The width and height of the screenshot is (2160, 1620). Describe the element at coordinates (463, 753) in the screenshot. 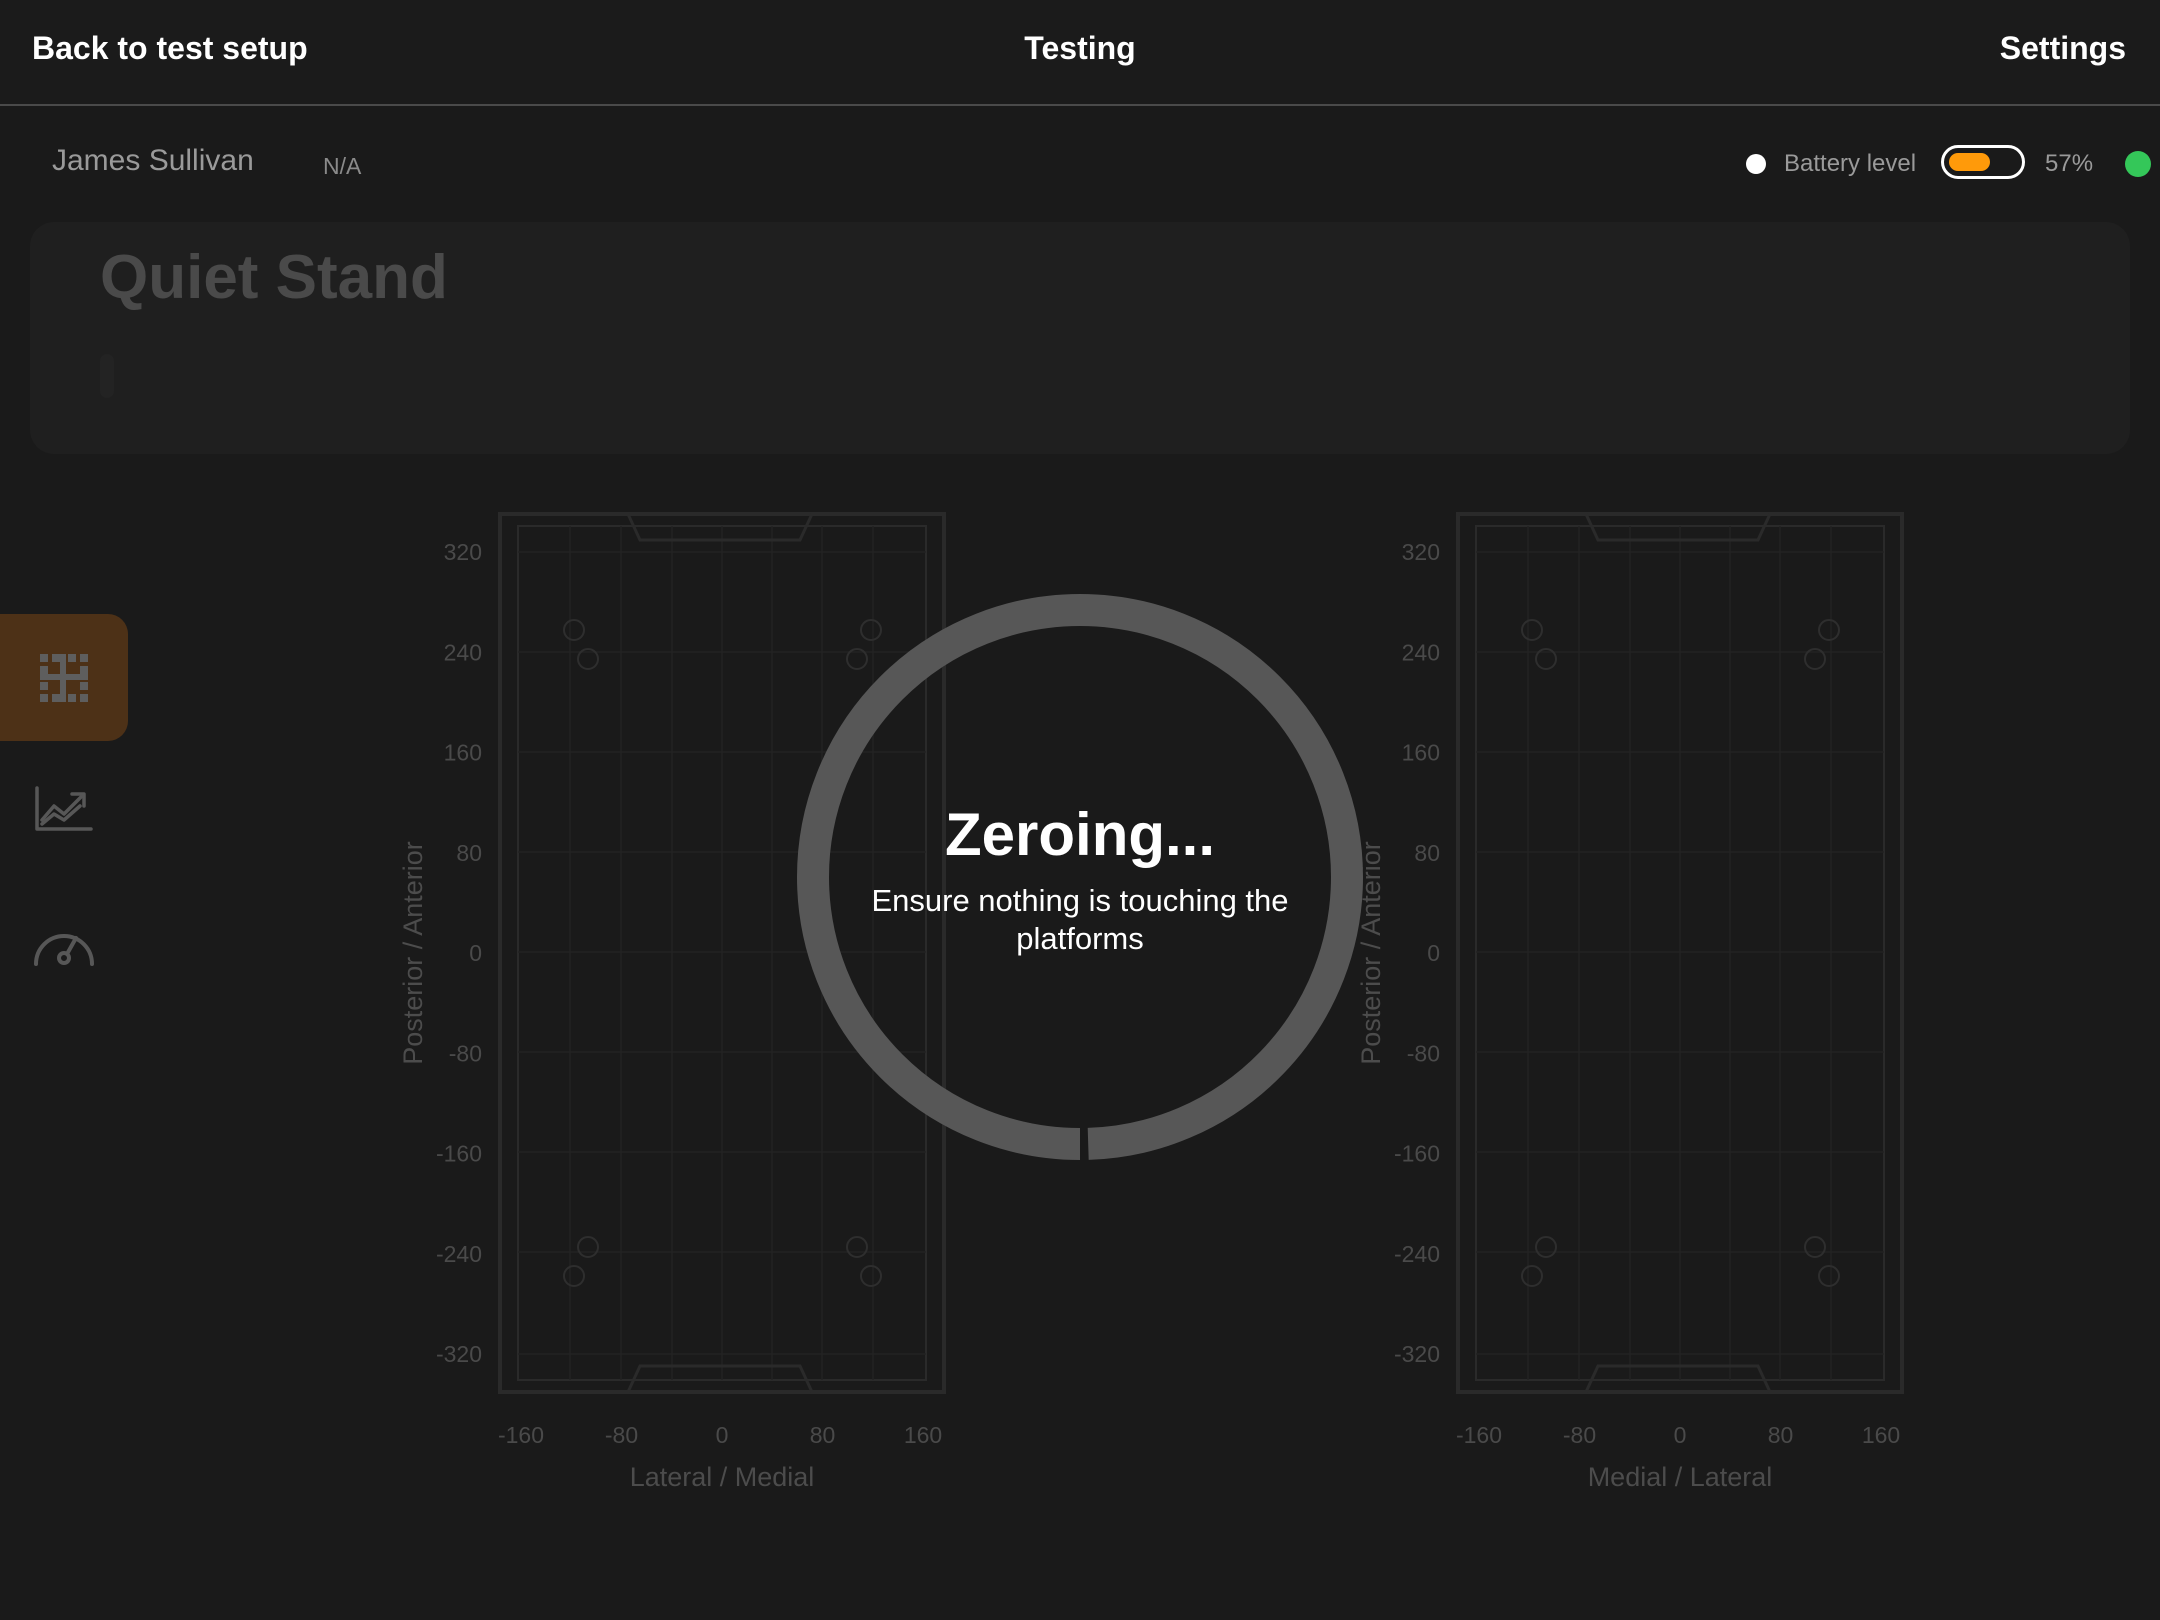

I see `left-y-tick-label: 160` at that location.